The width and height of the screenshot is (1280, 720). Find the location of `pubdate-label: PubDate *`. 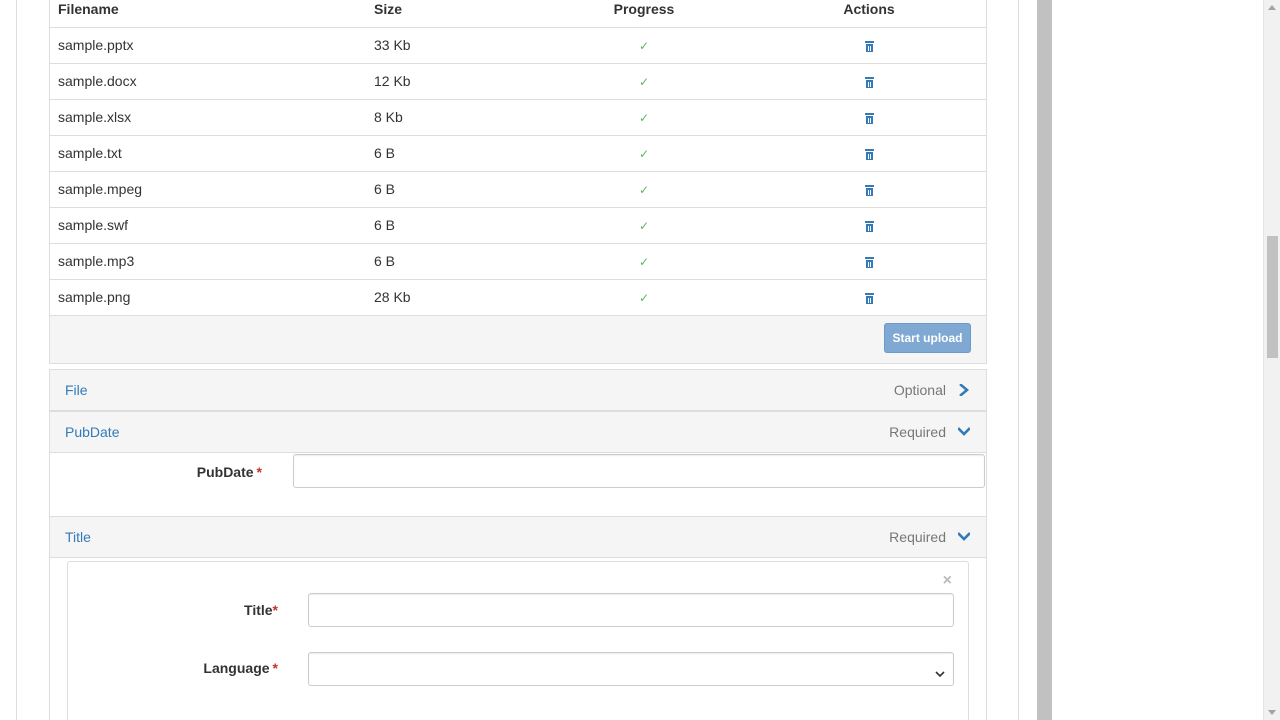

pubdate-label: PubDate * is located at coordinates (229, 472).